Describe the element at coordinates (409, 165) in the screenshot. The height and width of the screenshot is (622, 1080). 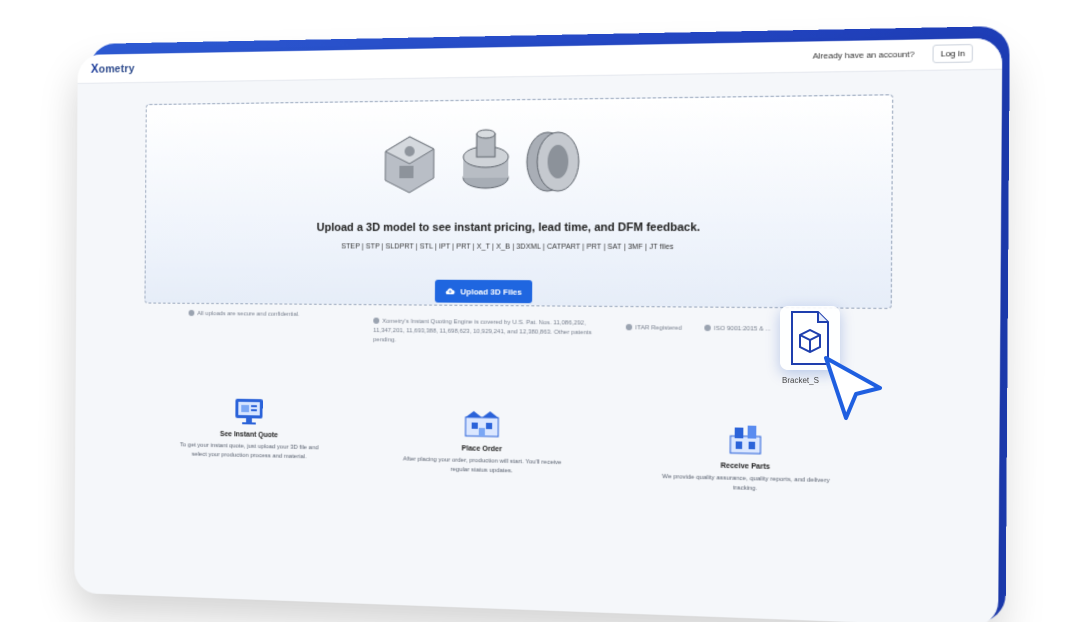
I see `housing-part-icon` at that location.